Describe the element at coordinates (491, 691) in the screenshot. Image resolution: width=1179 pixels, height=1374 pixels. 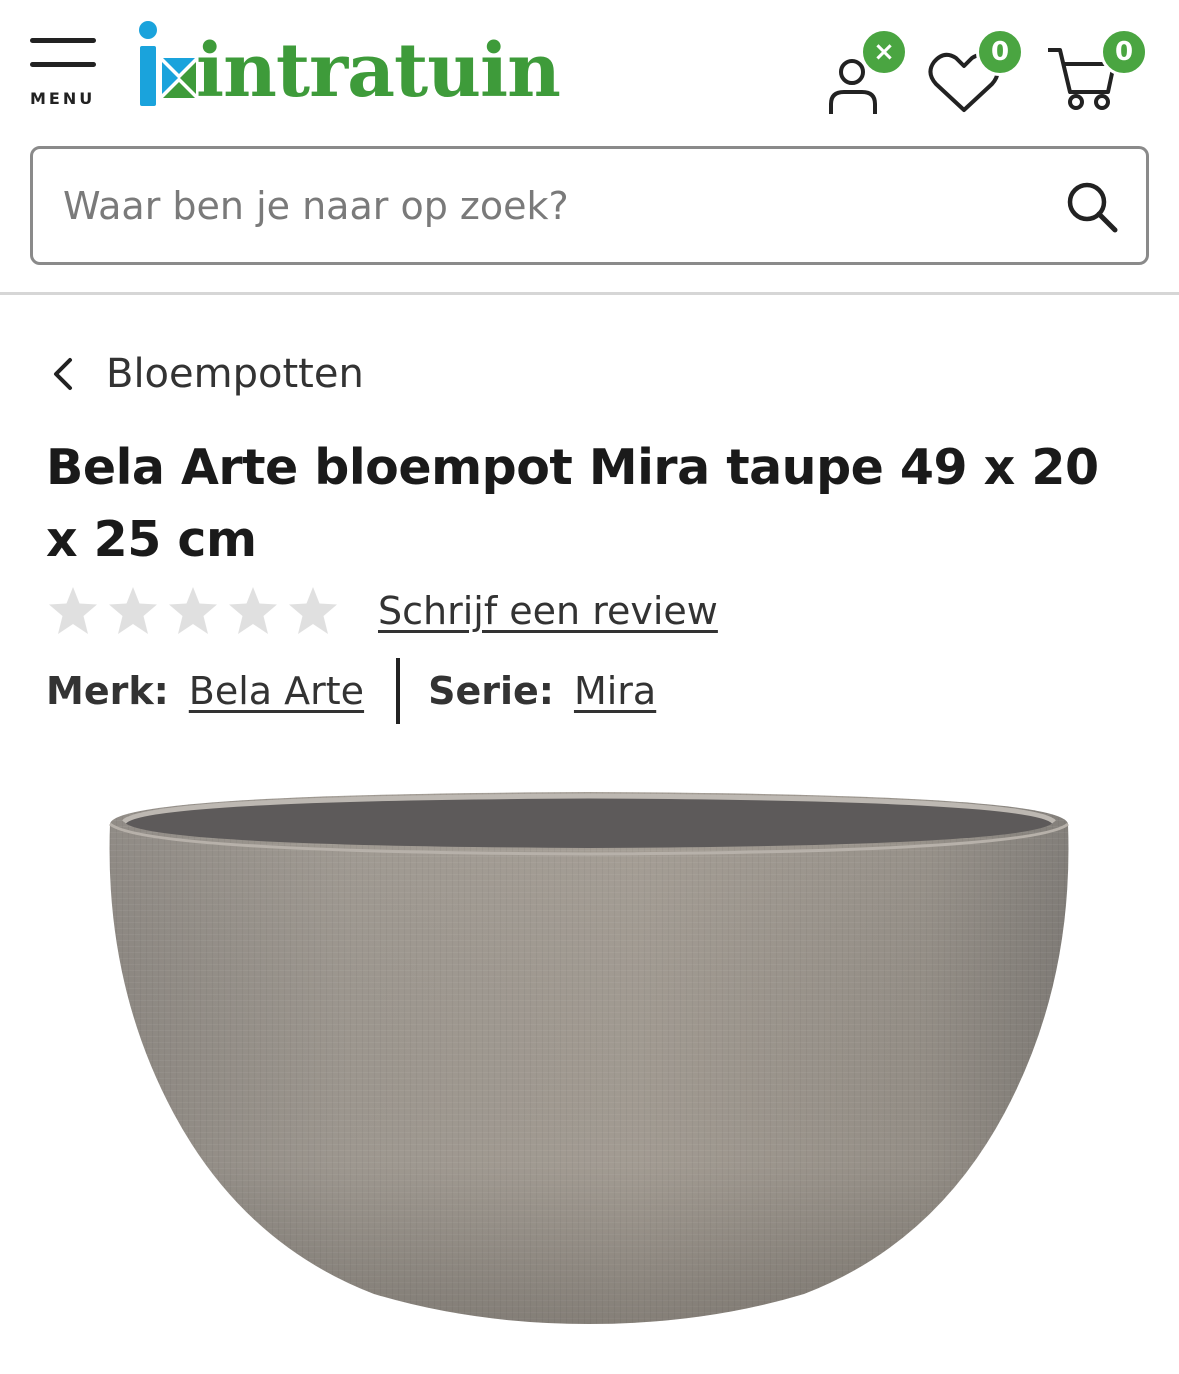
I see `series-key: Serie:` at that location.